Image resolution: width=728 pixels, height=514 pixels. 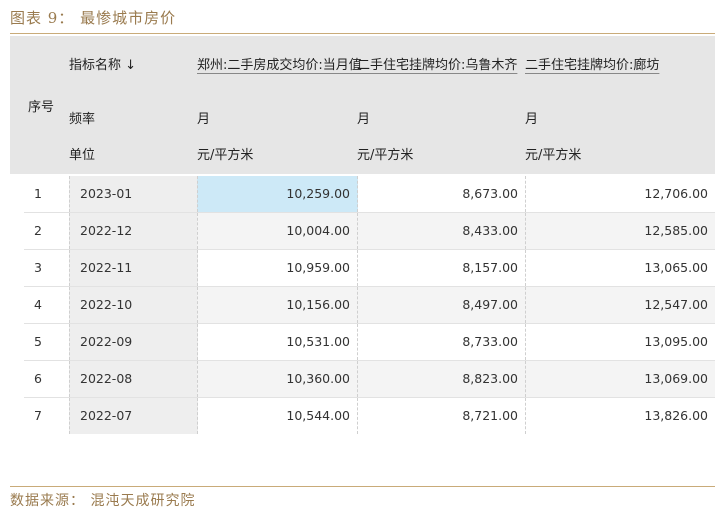 I want to click on cell-langfang: 13,826.00, so click(x=620, y=416).